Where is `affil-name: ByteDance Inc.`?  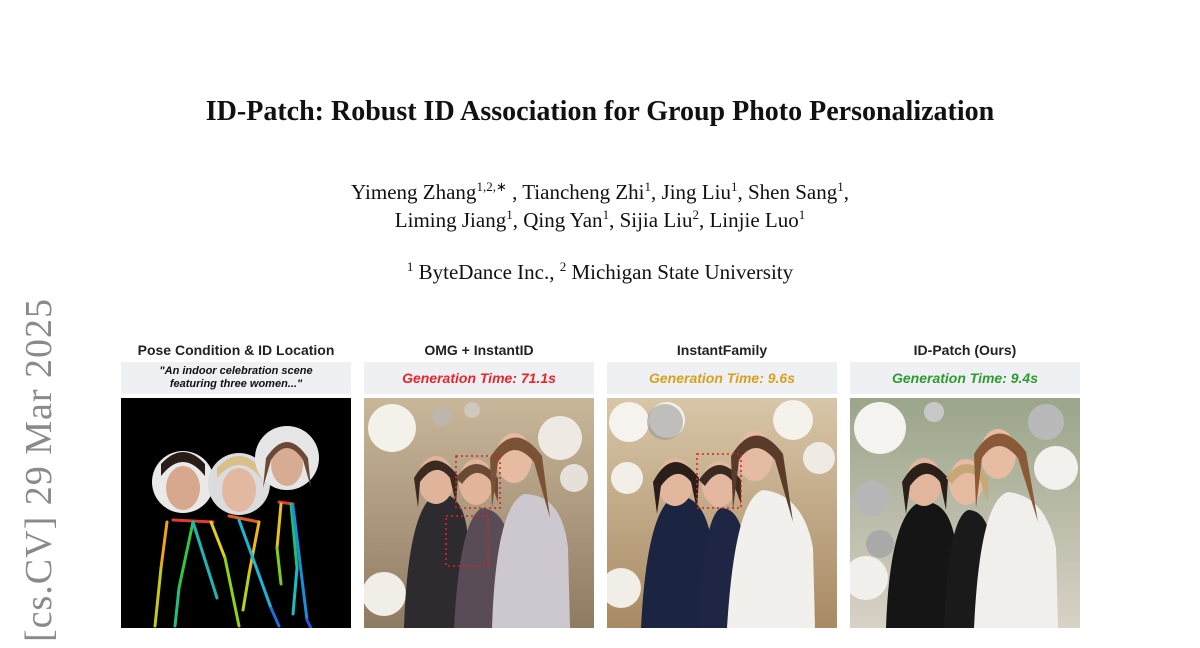 affil-name: ByteDance Inc. is located at coordinates (484, 272).